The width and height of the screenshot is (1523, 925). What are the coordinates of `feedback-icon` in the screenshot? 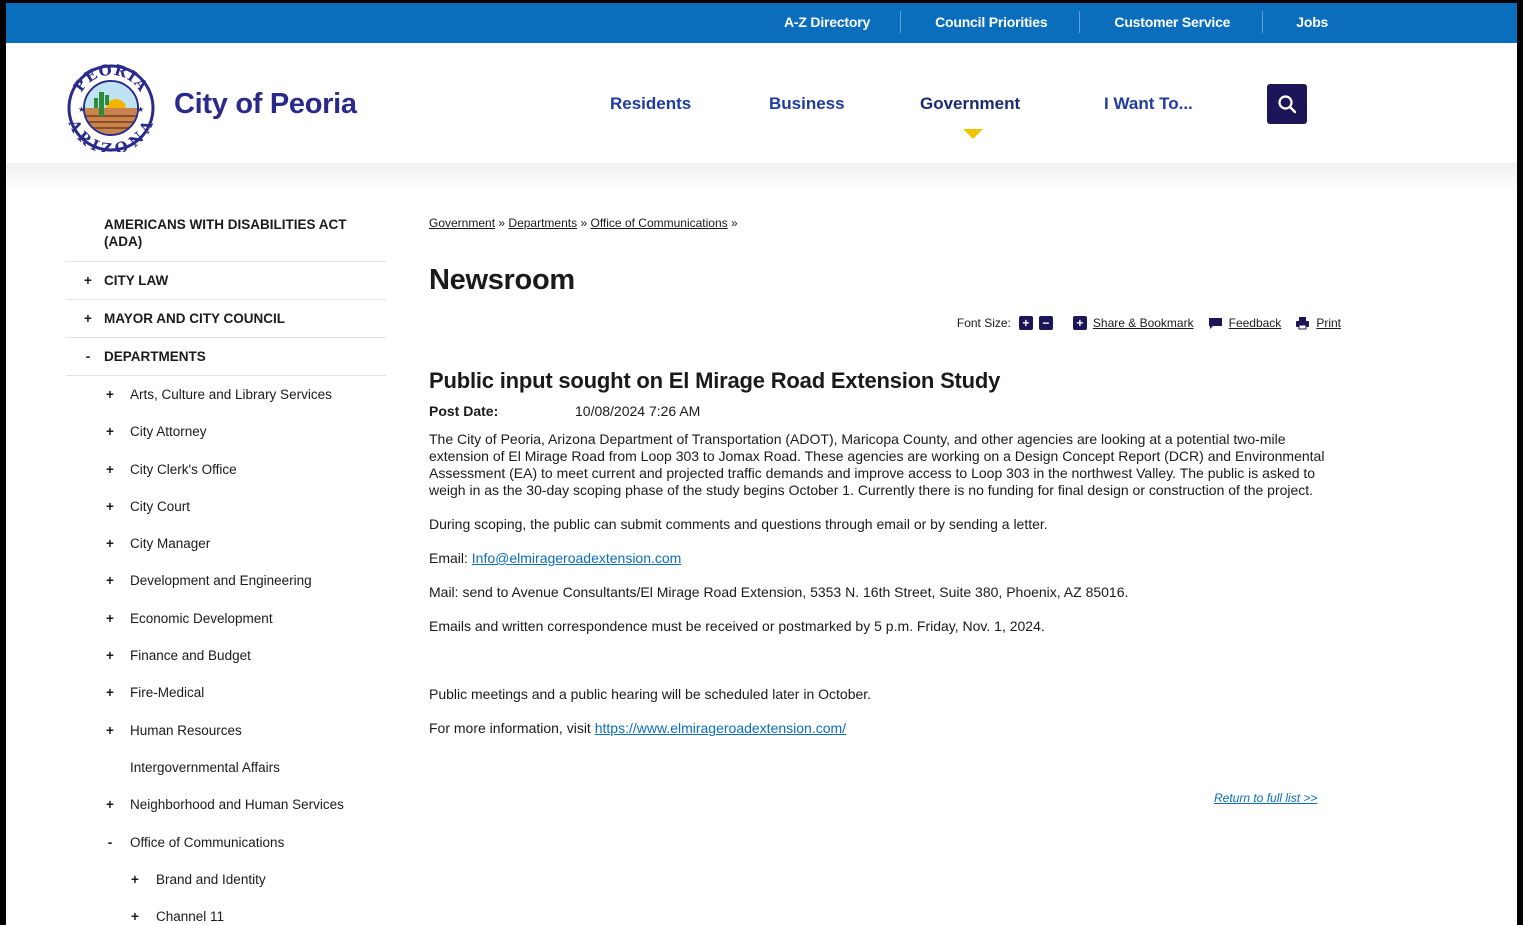 It's located at (1215, 323).